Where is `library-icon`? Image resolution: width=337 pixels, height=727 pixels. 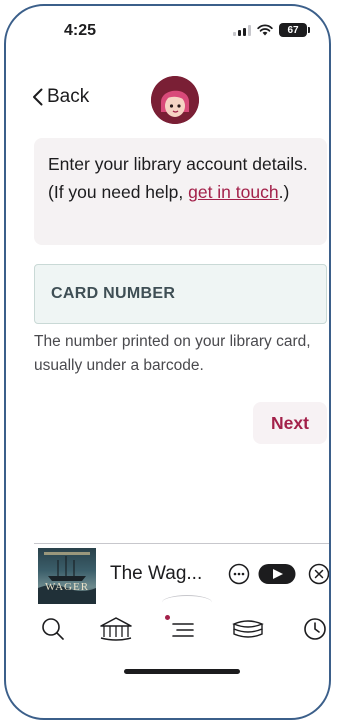
library-icon is located at coordinates (116, 629).